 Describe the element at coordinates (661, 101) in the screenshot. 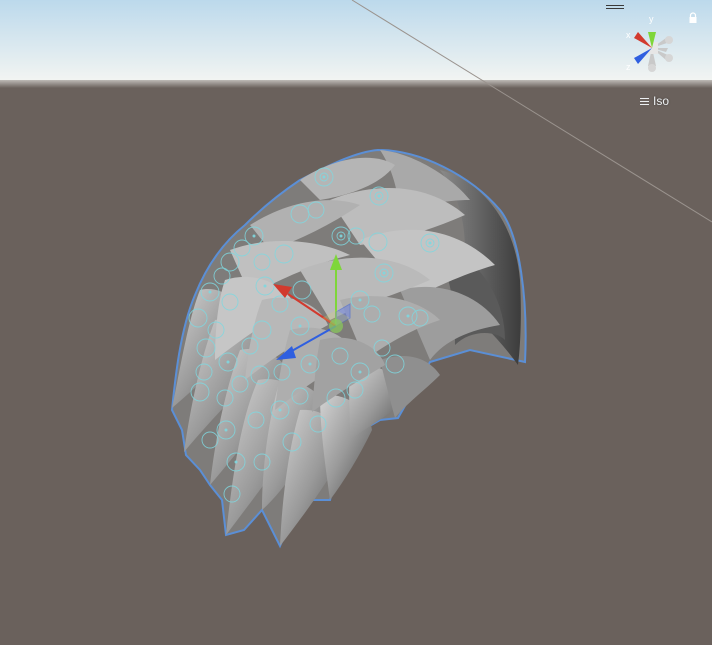

I see `projection-label: Iso` at that location.